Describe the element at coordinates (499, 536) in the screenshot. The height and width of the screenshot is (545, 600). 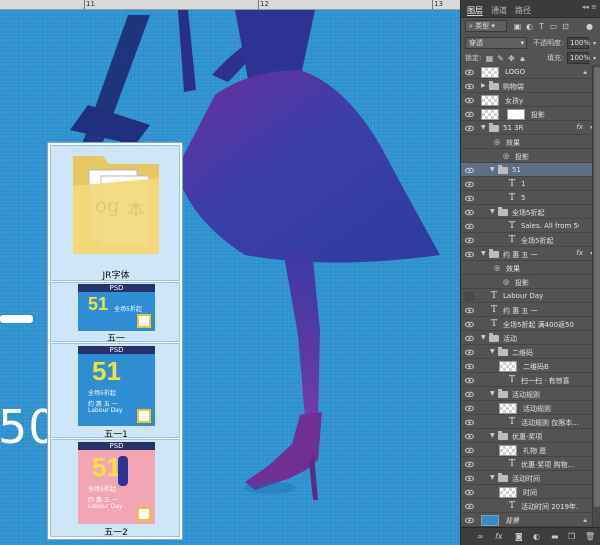
I see `add-layer-style-icon: fx` at that location.